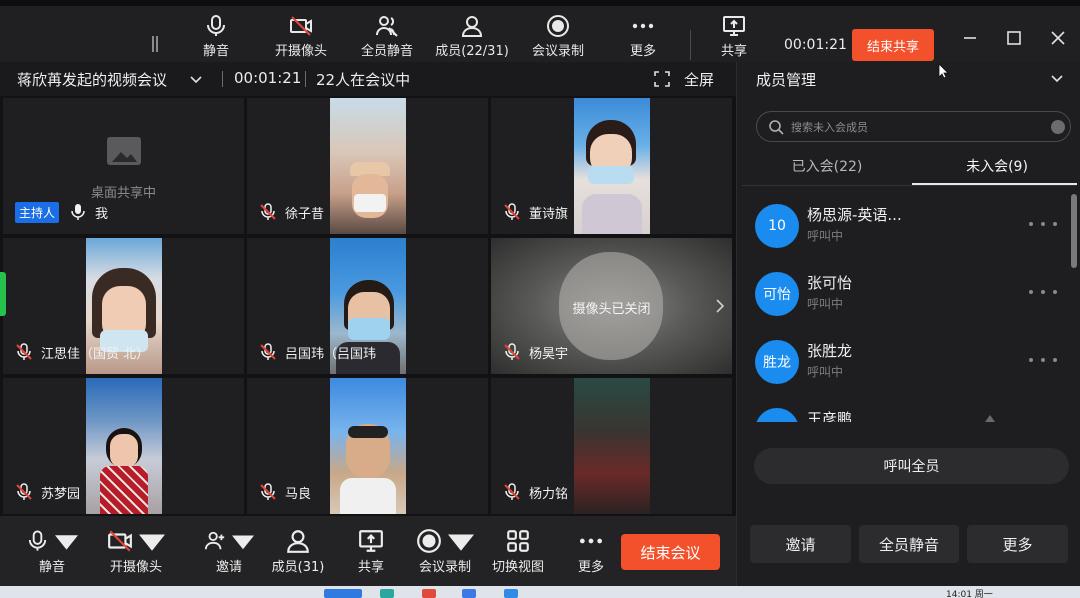 This screenshot has height=598, width=1080. I want to click on switch-view-label: 切换视图, so click(517, 567).